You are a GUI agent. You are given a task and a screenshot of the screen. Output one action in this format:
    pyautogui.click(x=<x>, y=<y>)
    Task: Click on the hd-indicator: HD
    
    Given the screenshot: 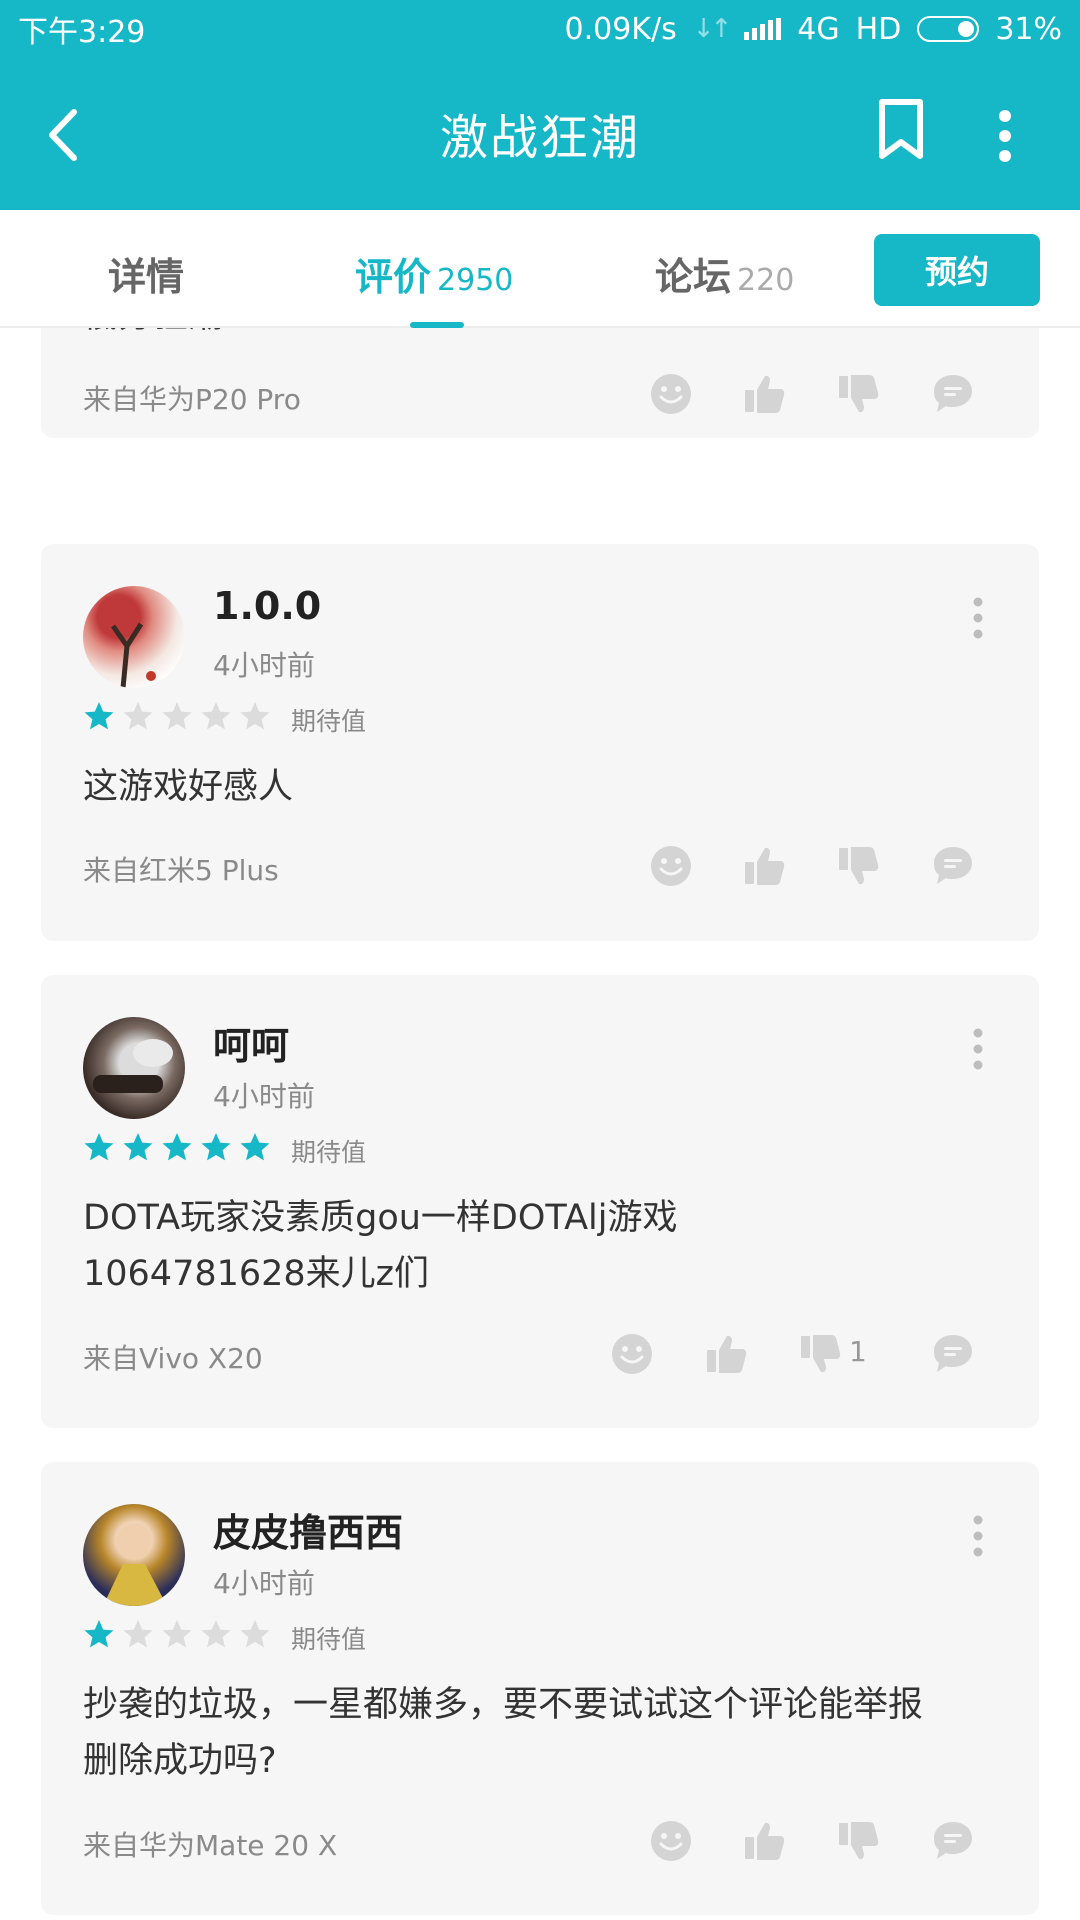 What is the action you would take?
    pyautogui.click(x=878, y=29)
    